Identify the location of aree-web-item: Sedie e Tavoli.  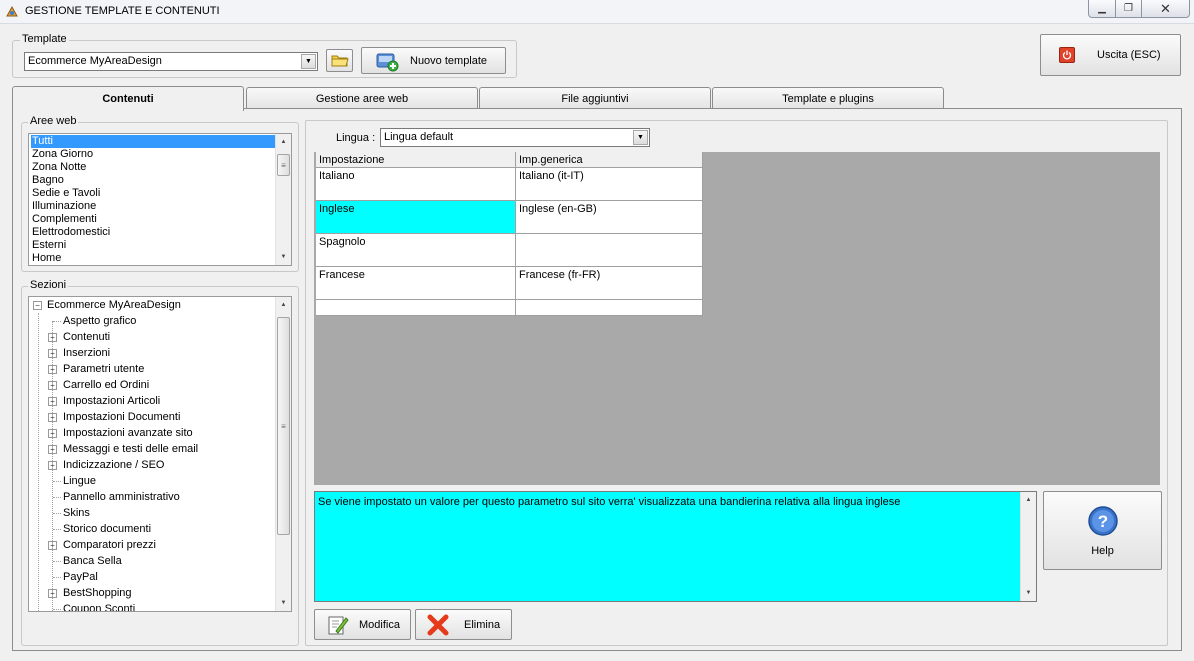
(153, 193).